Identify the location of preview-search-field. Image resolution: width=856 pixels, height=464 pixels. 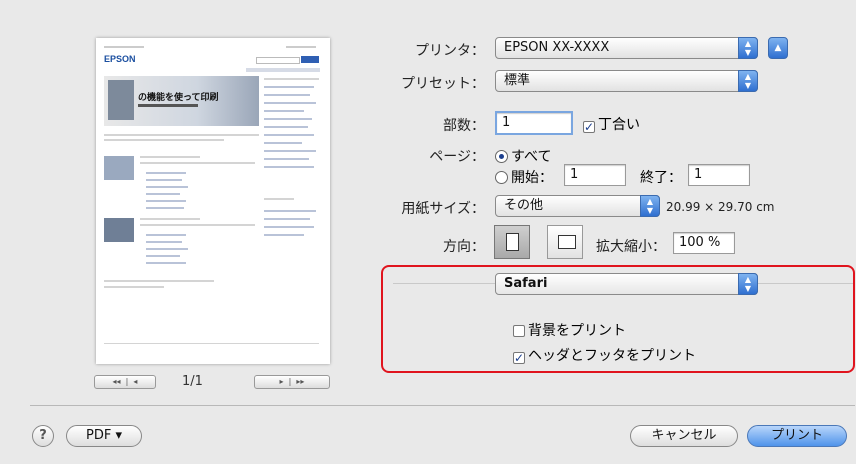
(278, 60).